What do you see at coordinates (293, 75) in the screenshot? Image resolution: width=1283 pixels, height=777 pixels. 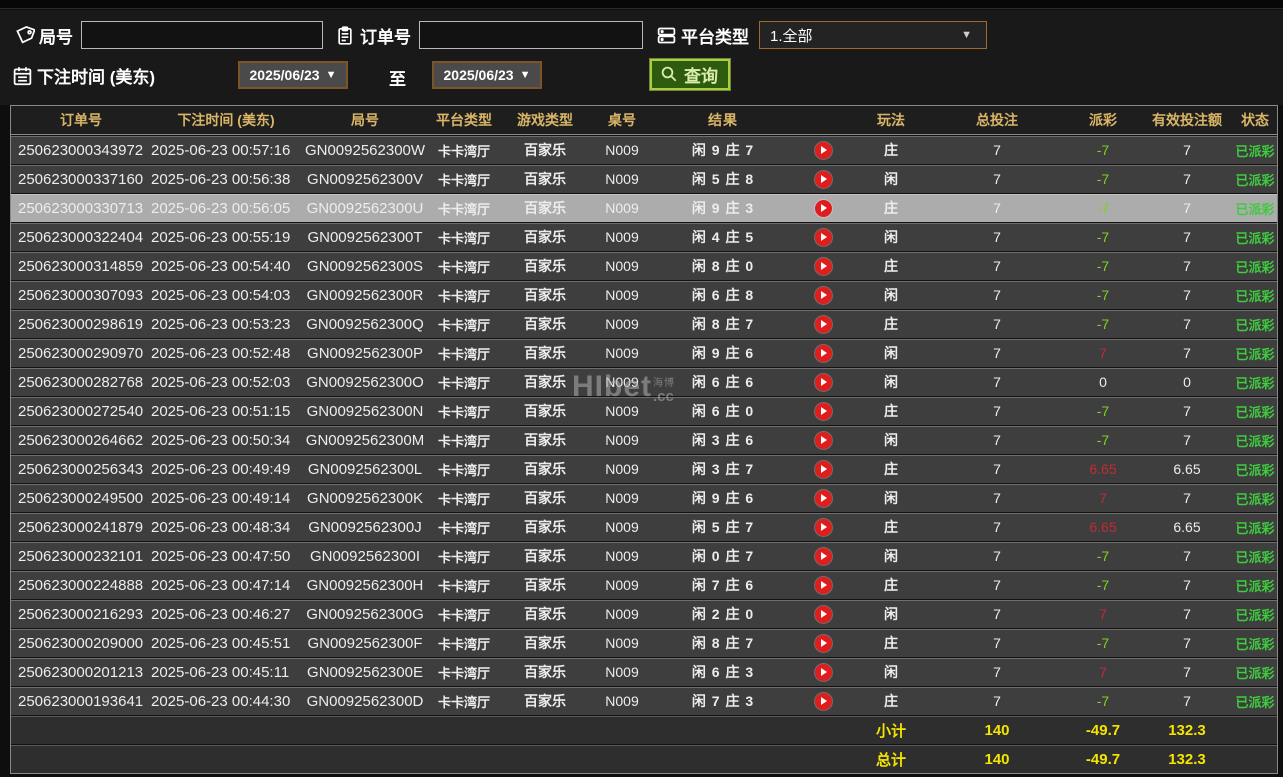 I see `date-from-select: 2025/06/23 ▼` at bounding box center [293, 75].